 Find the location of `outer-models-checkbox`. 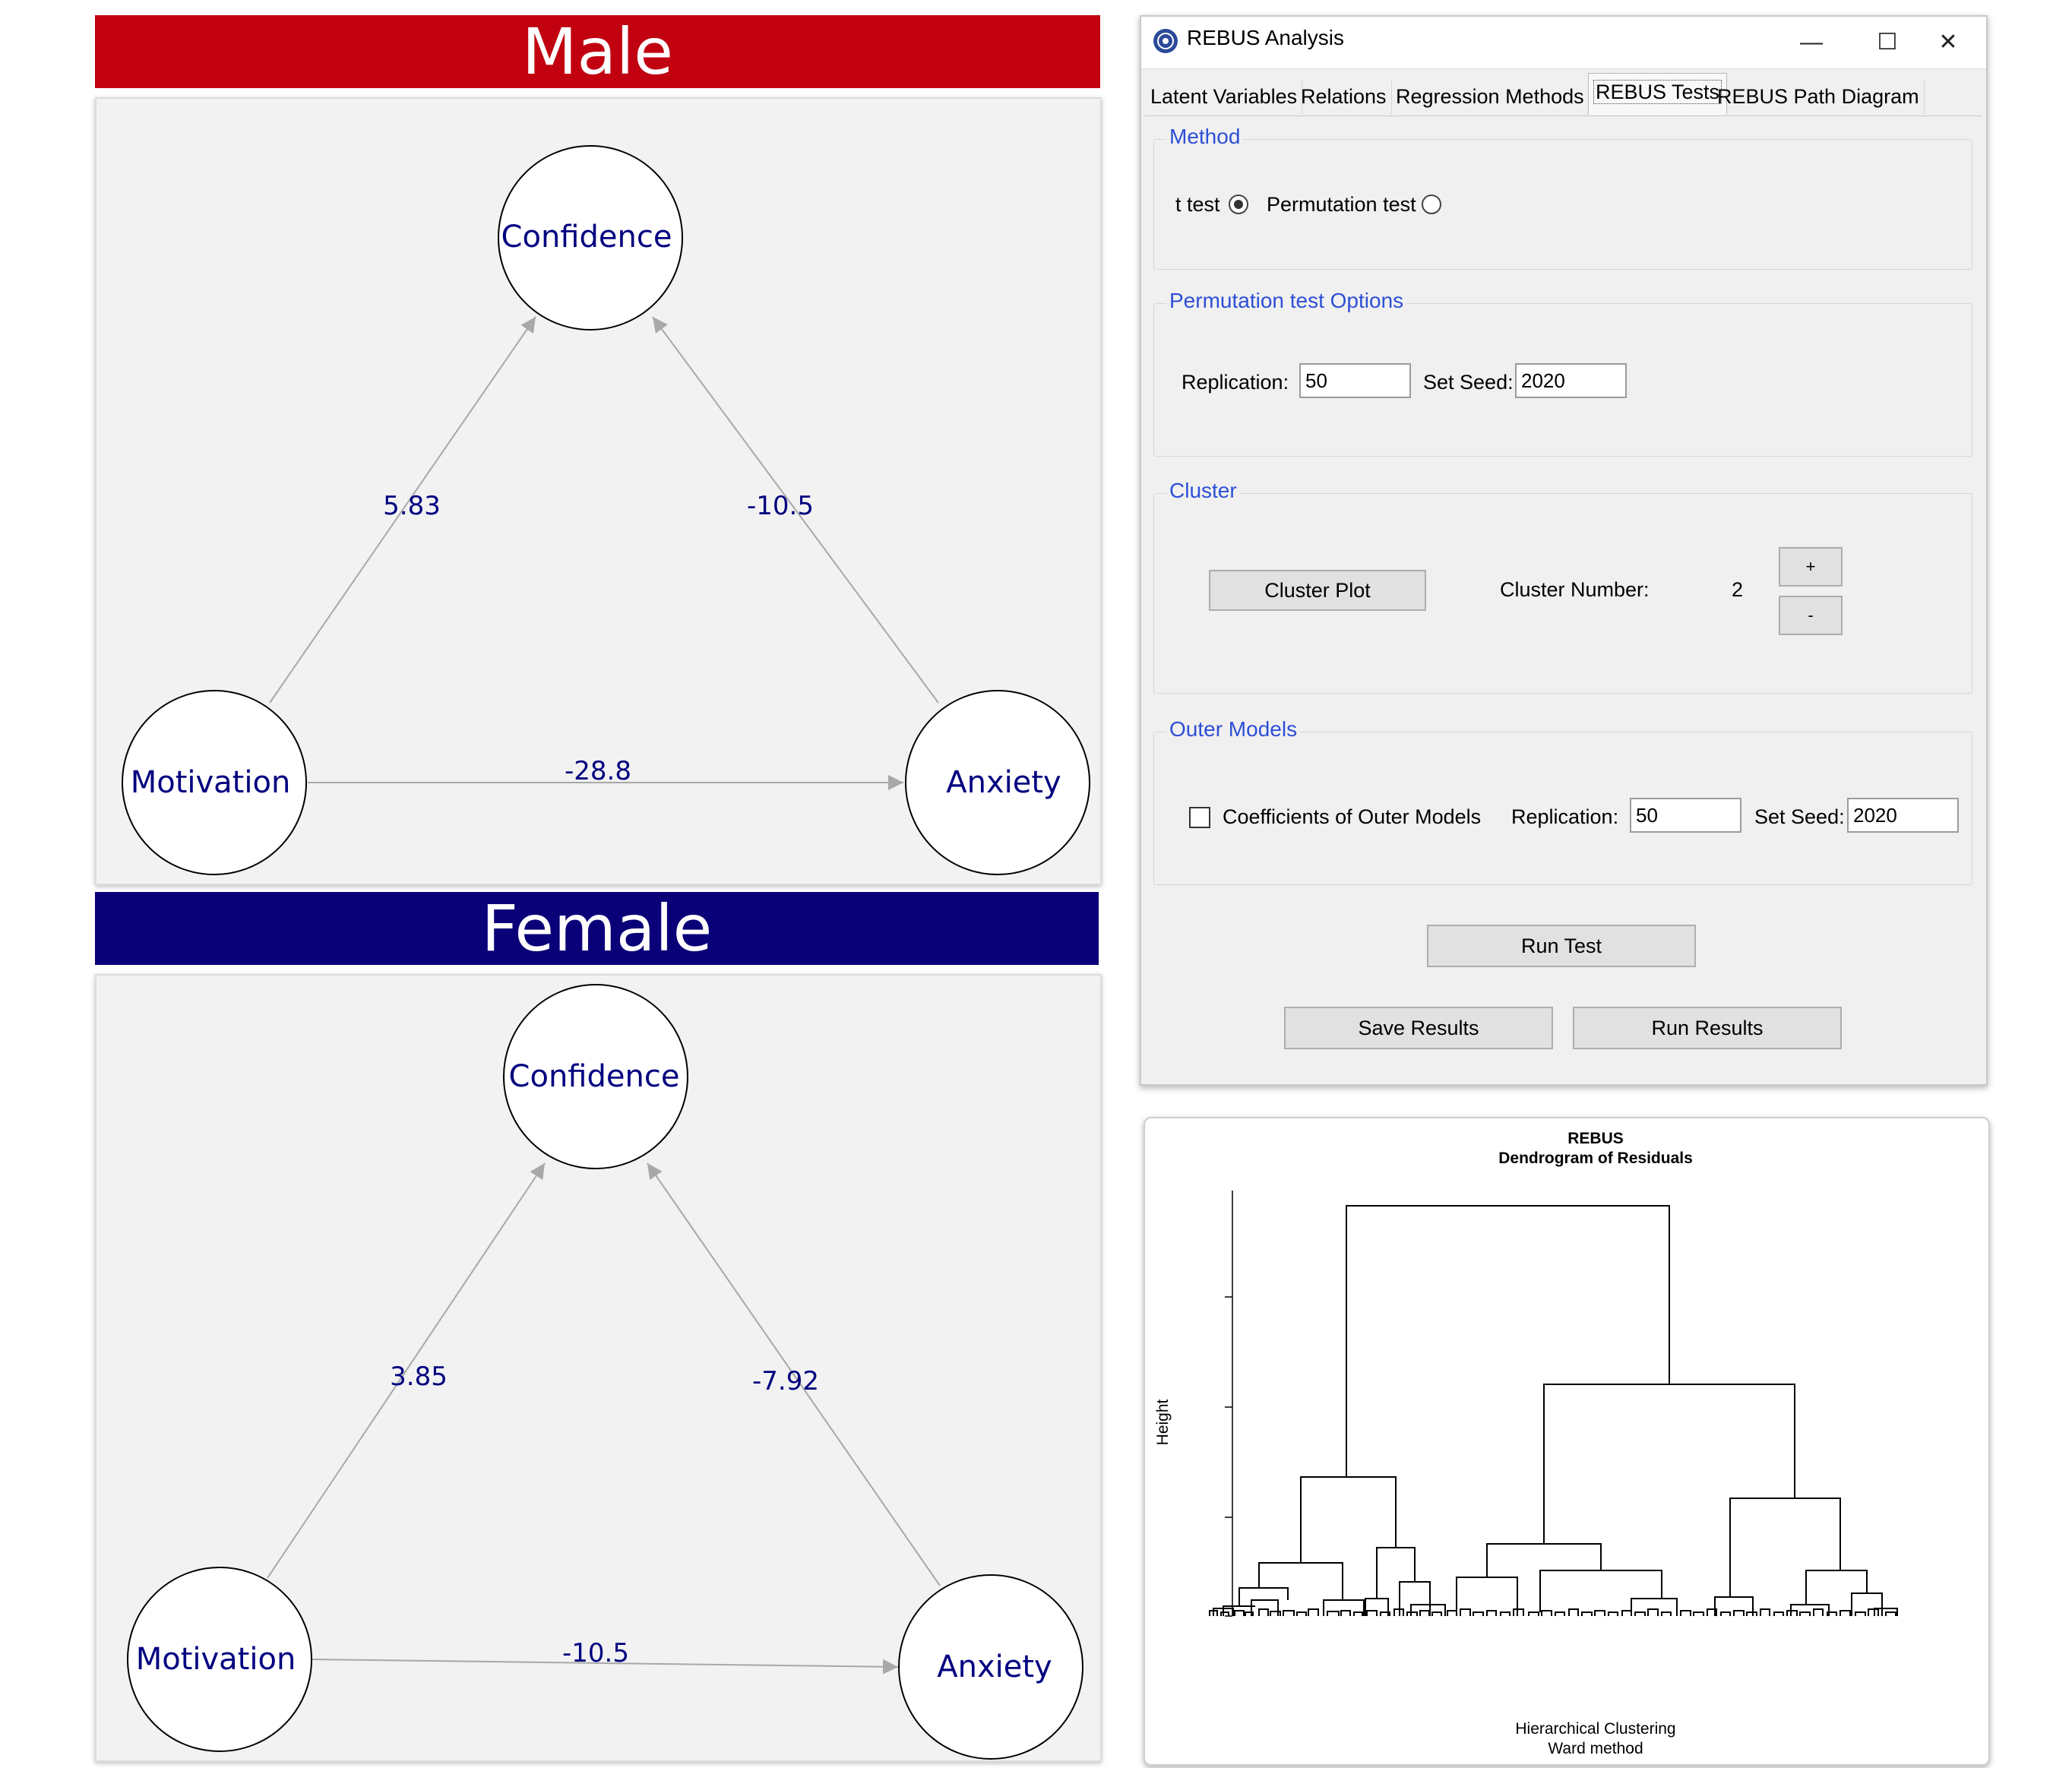

outer-models-checkbox is located at coordinates (1199, 817).